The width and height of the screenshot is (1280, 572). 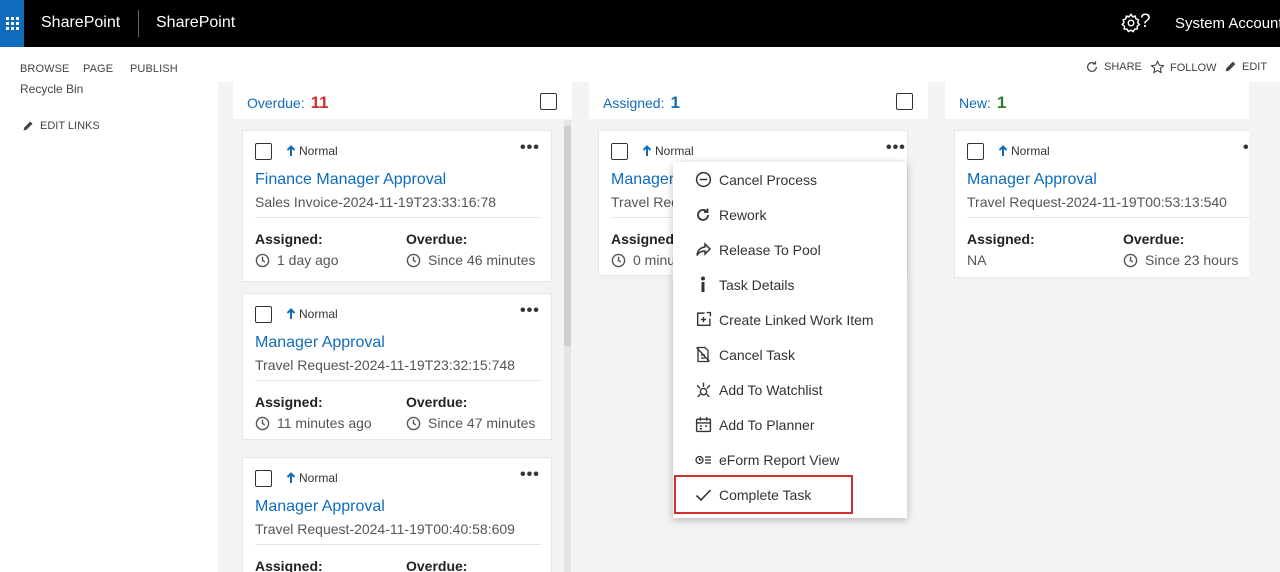 What do you see at coordinates (640, 23) in the screenshot?
I see `suite-bar: SharePoint SharePoint ? System Account` at bounding box center [640, 23].